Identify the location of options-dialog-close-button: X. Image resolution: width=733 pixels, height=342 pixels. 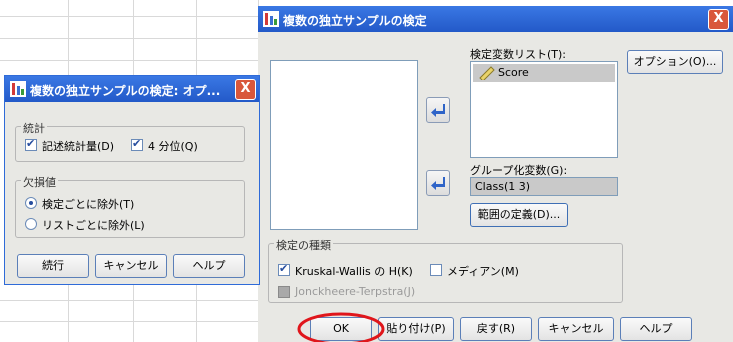
(245, 89).